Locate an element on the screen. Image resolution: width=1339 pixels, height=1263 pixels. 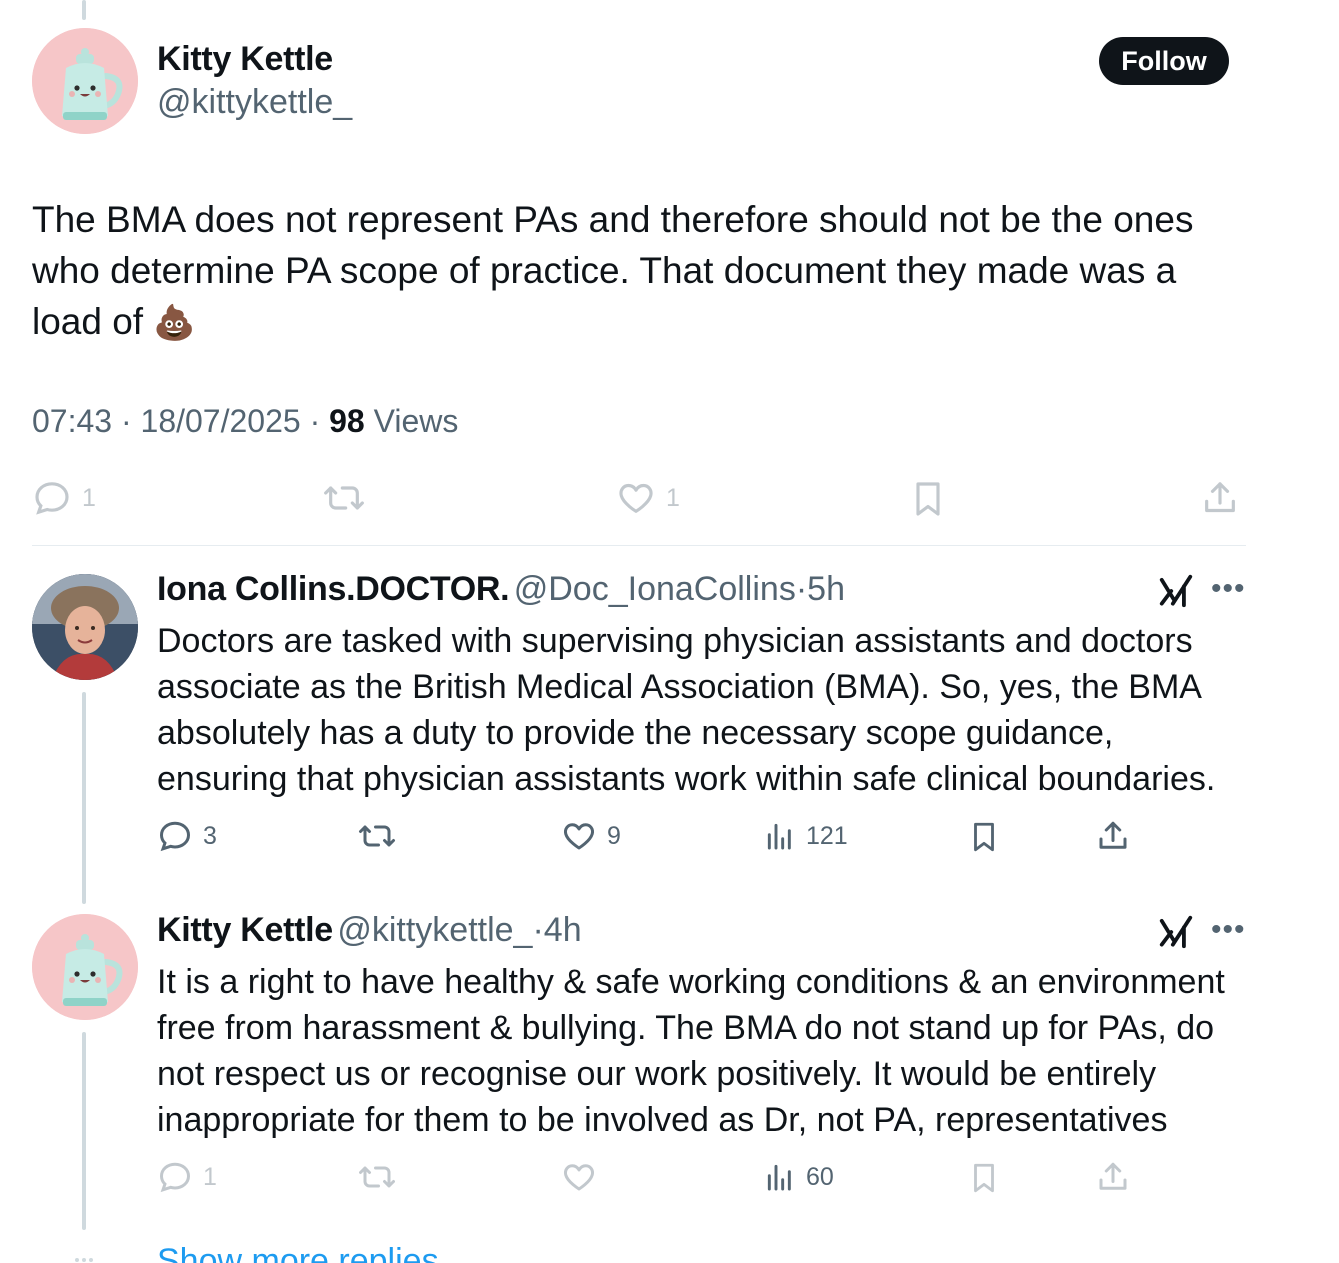
like-button: 1 is located at coordinates (648, 498).